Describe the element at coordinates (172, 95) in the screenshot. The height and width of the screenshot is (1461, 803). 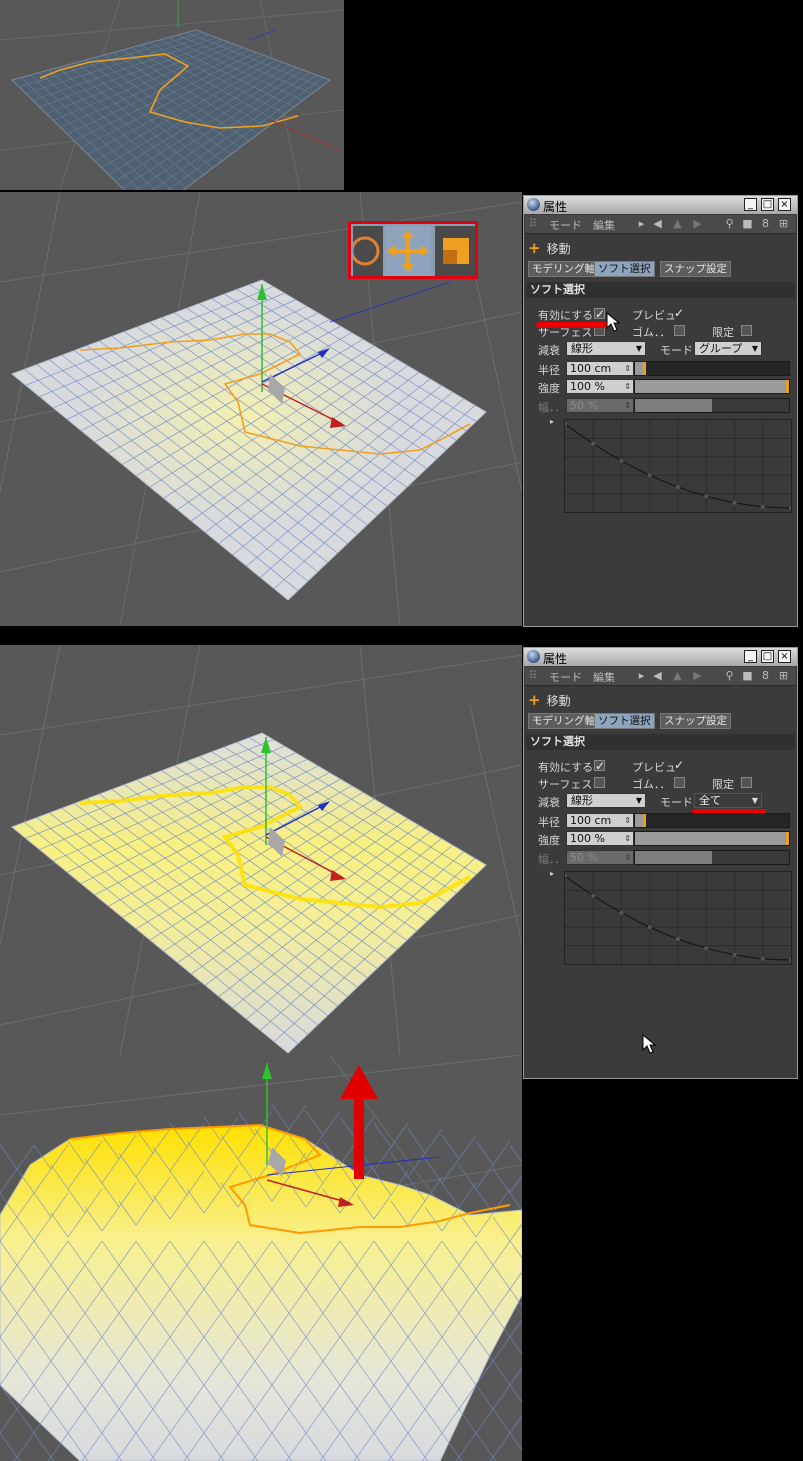
I see `viewport-top-preview` at that location.